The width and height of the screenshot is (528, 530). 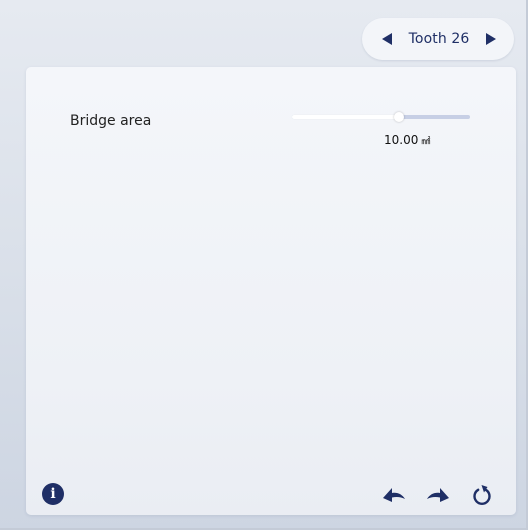 I want to click on slider-fill, so click(x=345, y=117).